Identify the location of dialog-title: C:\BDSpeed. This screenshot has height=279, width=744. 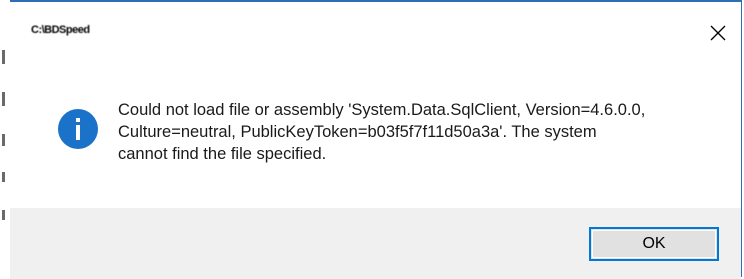
(60, 30).